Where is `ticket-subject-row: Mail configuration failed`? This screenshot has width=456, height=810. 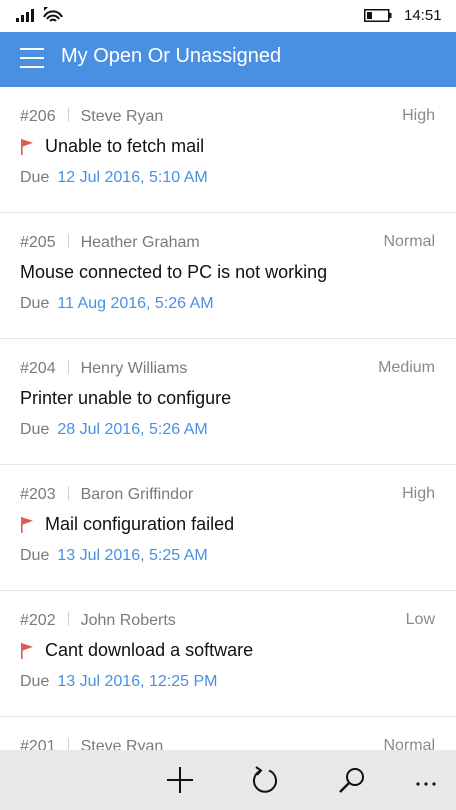
ticket-subject-row: Mail configuration failed is located at coordinates (127, 524).